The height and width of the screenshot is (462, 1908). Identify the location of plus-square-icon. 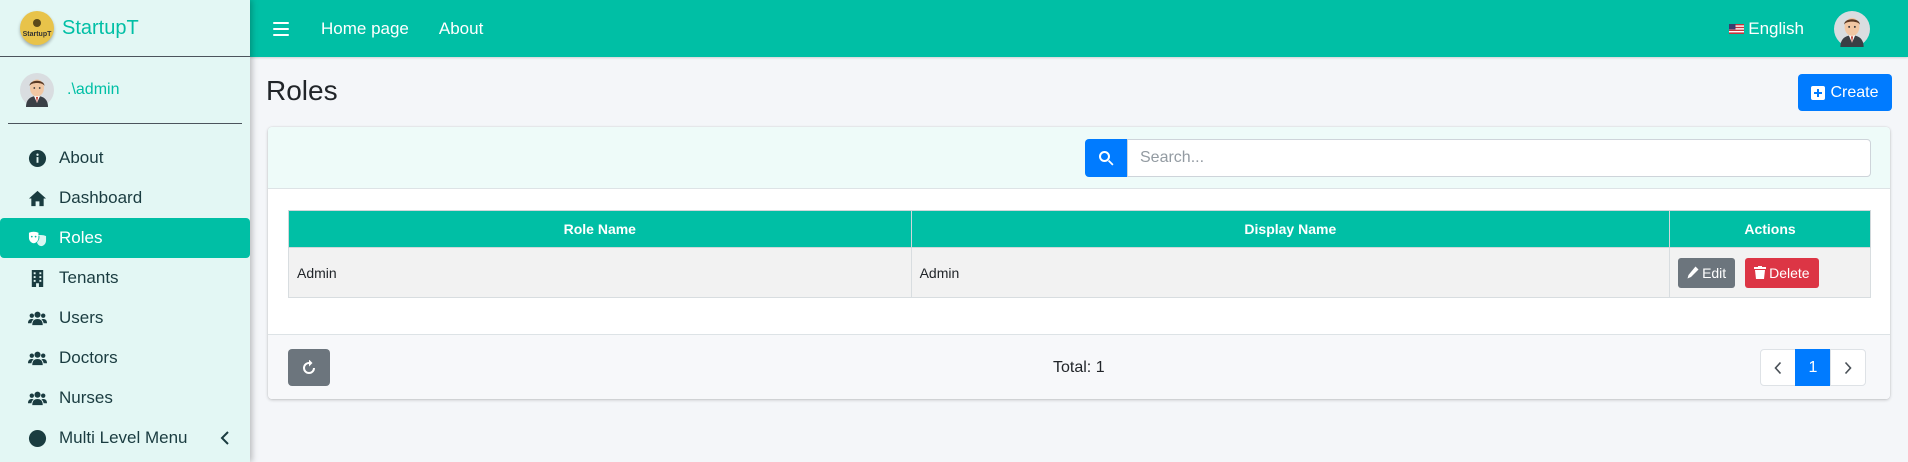
(1818, 92).